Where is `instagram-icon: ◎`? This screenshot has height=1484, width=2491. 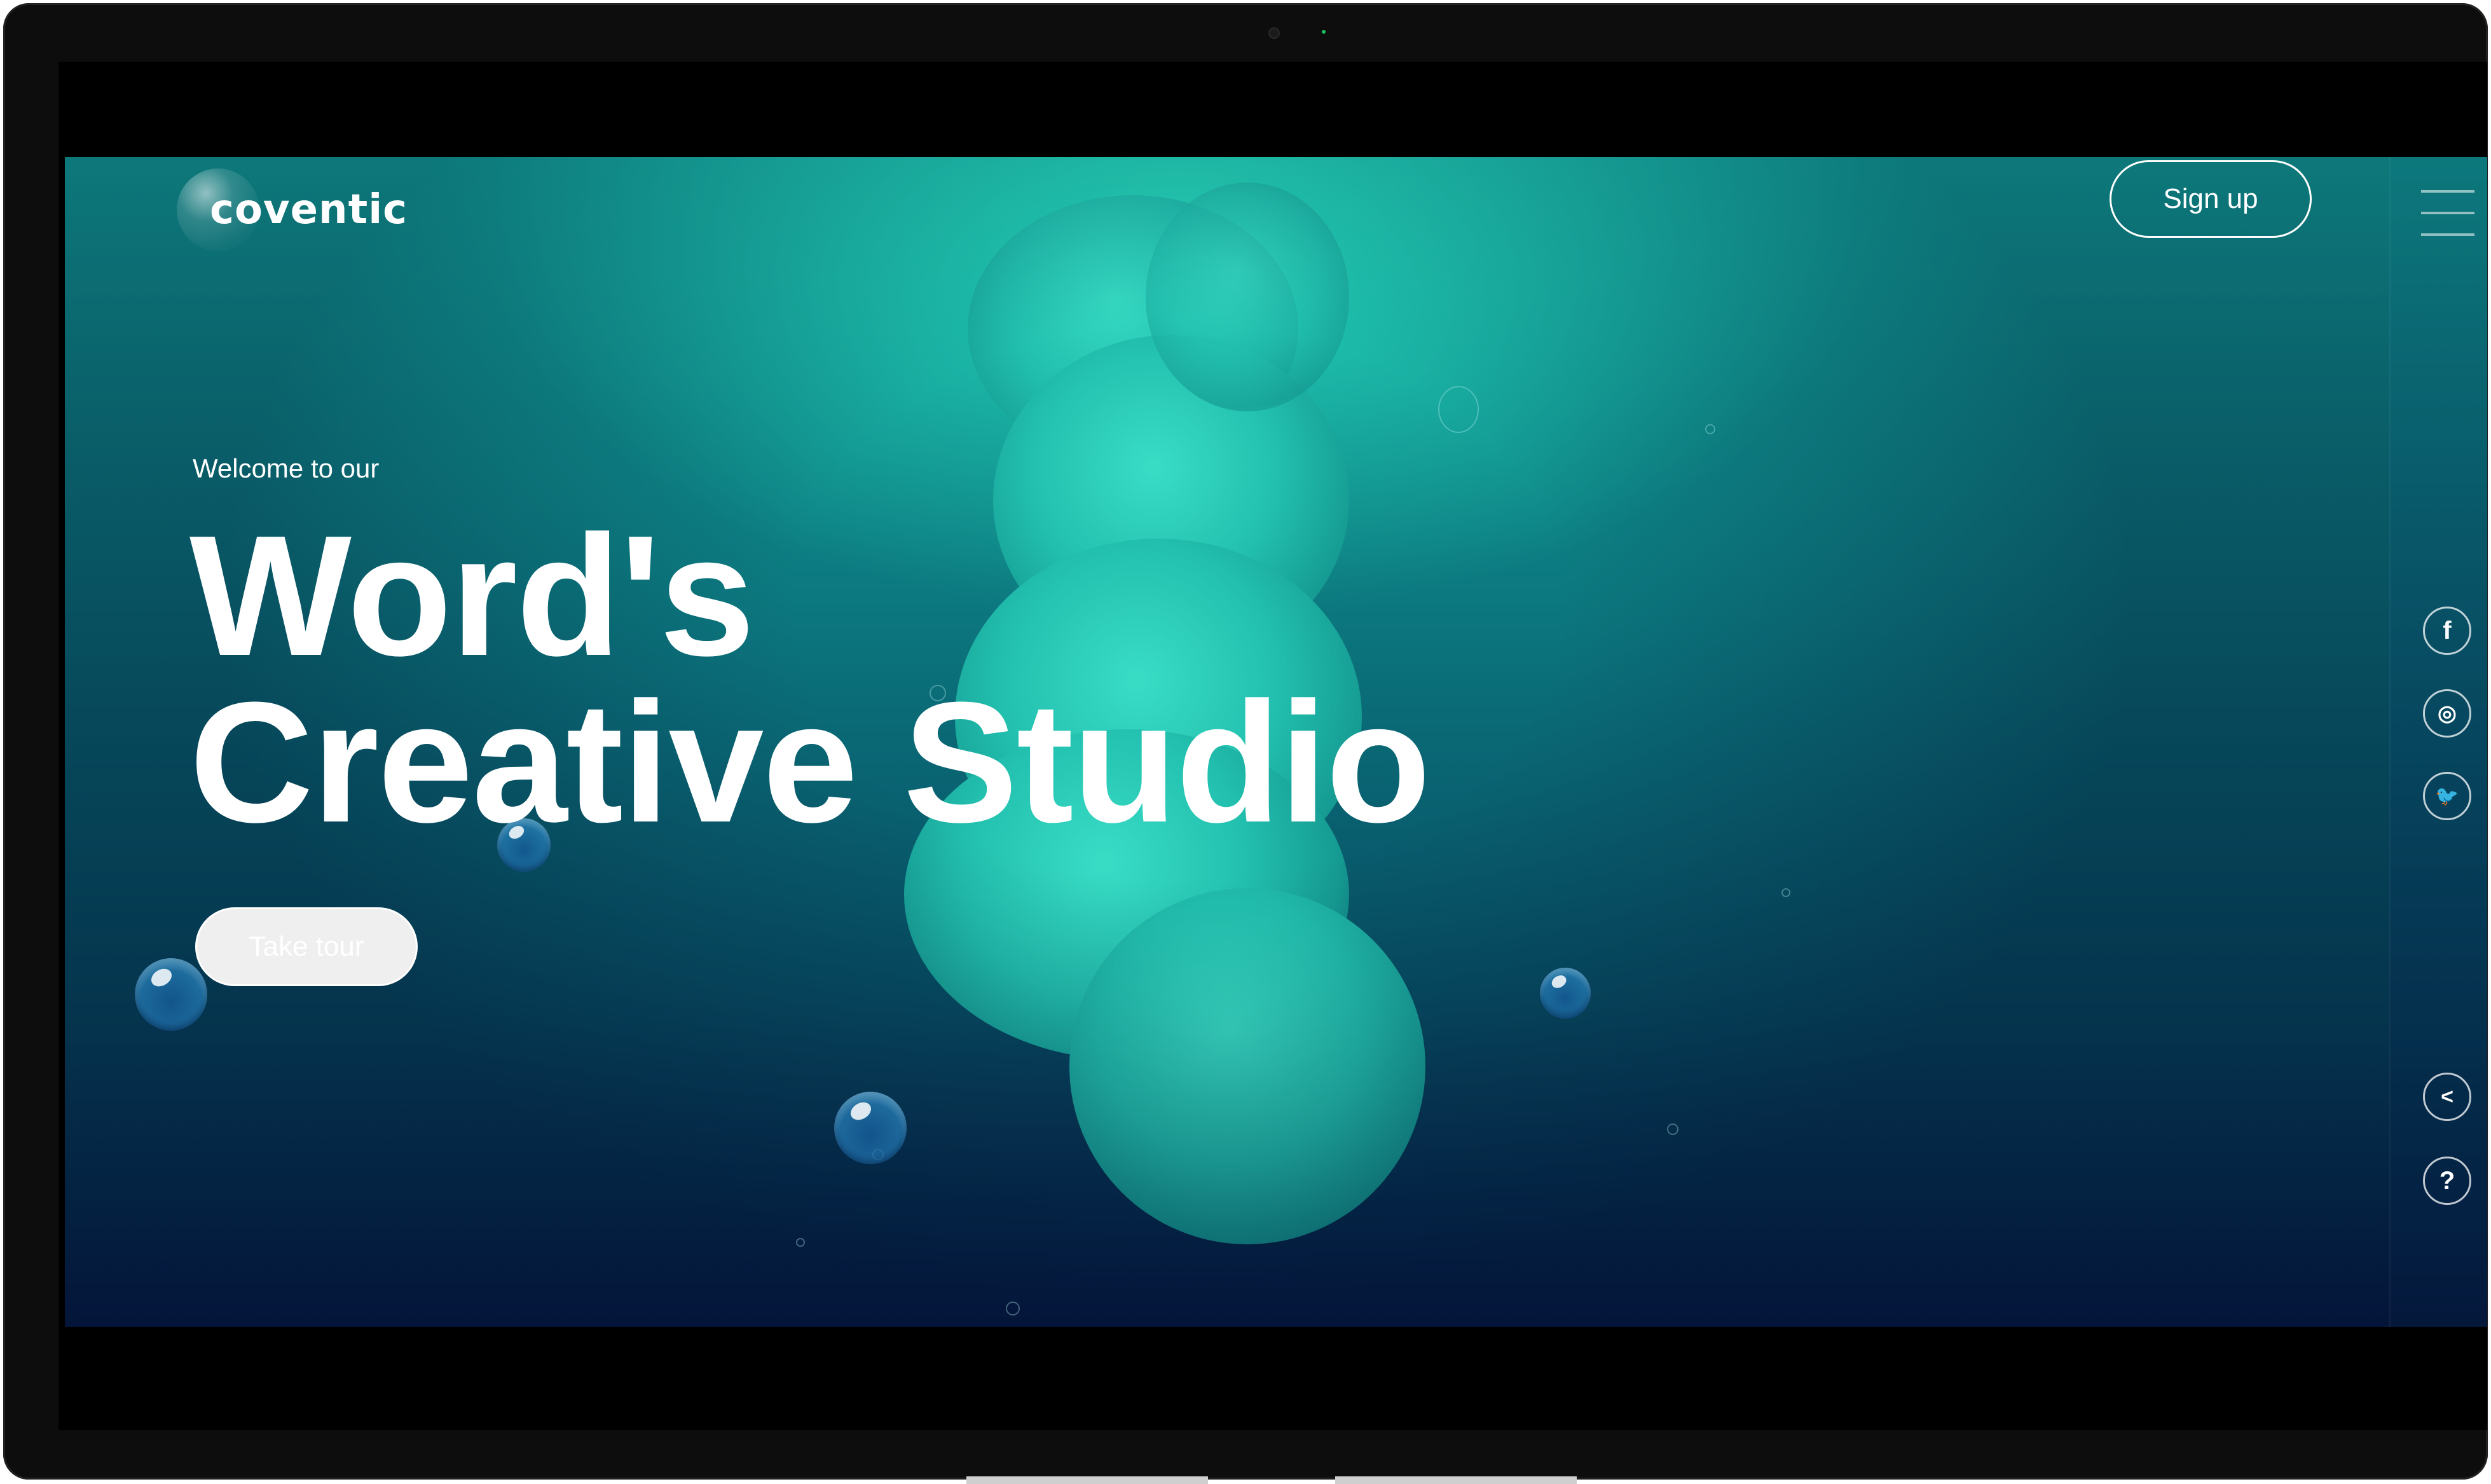
instagram-icon: ◎ is located at coordinates (2447, 713).